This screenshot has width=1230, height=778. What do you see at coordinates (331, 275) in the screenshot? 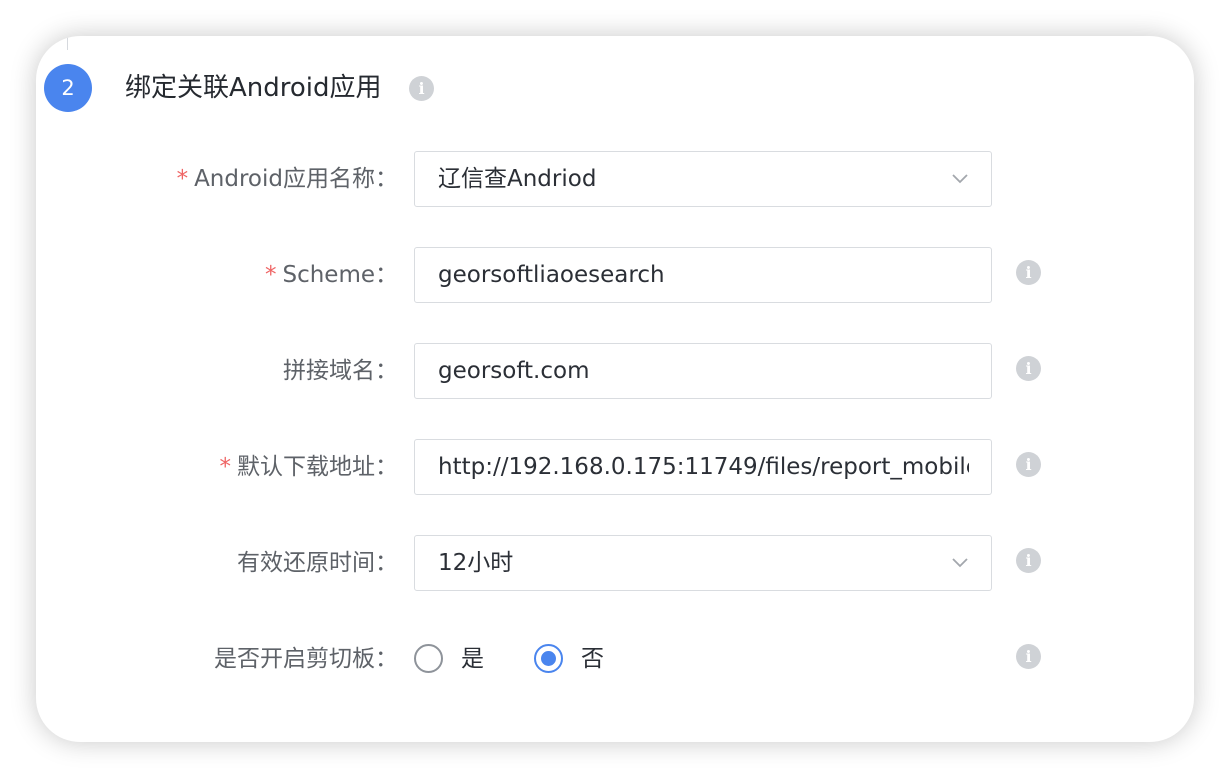
I see `scheme-label: * Scheme：` at bounding box center [331, 275].